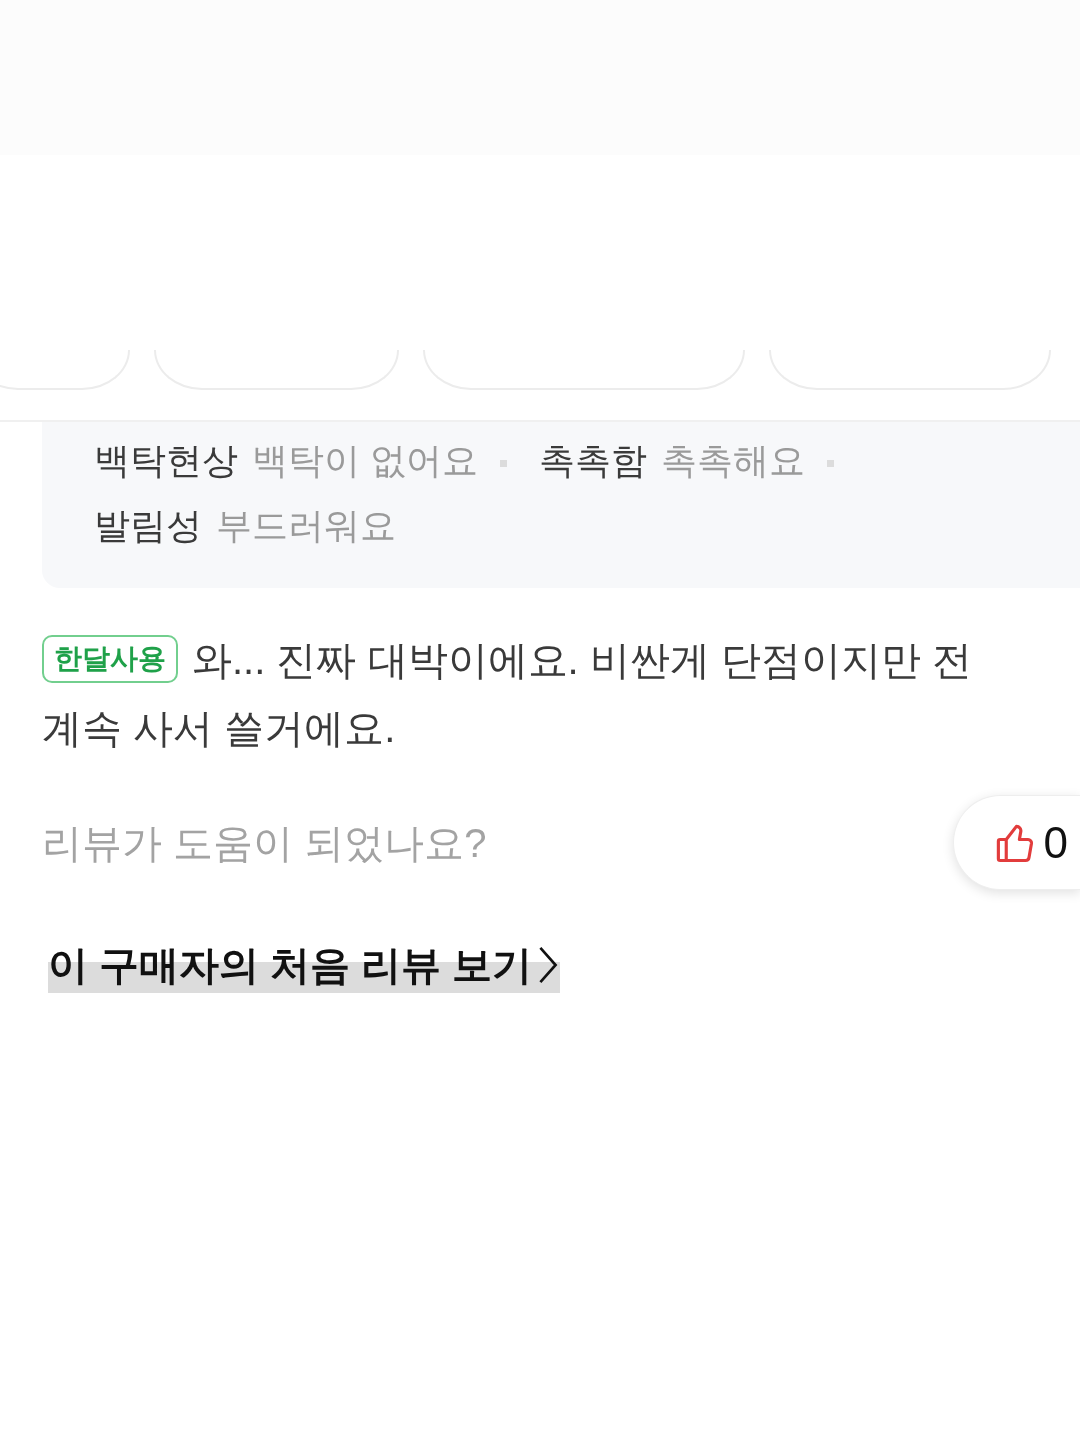 Image resolution: width=1080 pixels, height=1437 pixels. Describe the element at coordinates (548, 965) in the screenshot. I see `chevron-right-icon` at that location.